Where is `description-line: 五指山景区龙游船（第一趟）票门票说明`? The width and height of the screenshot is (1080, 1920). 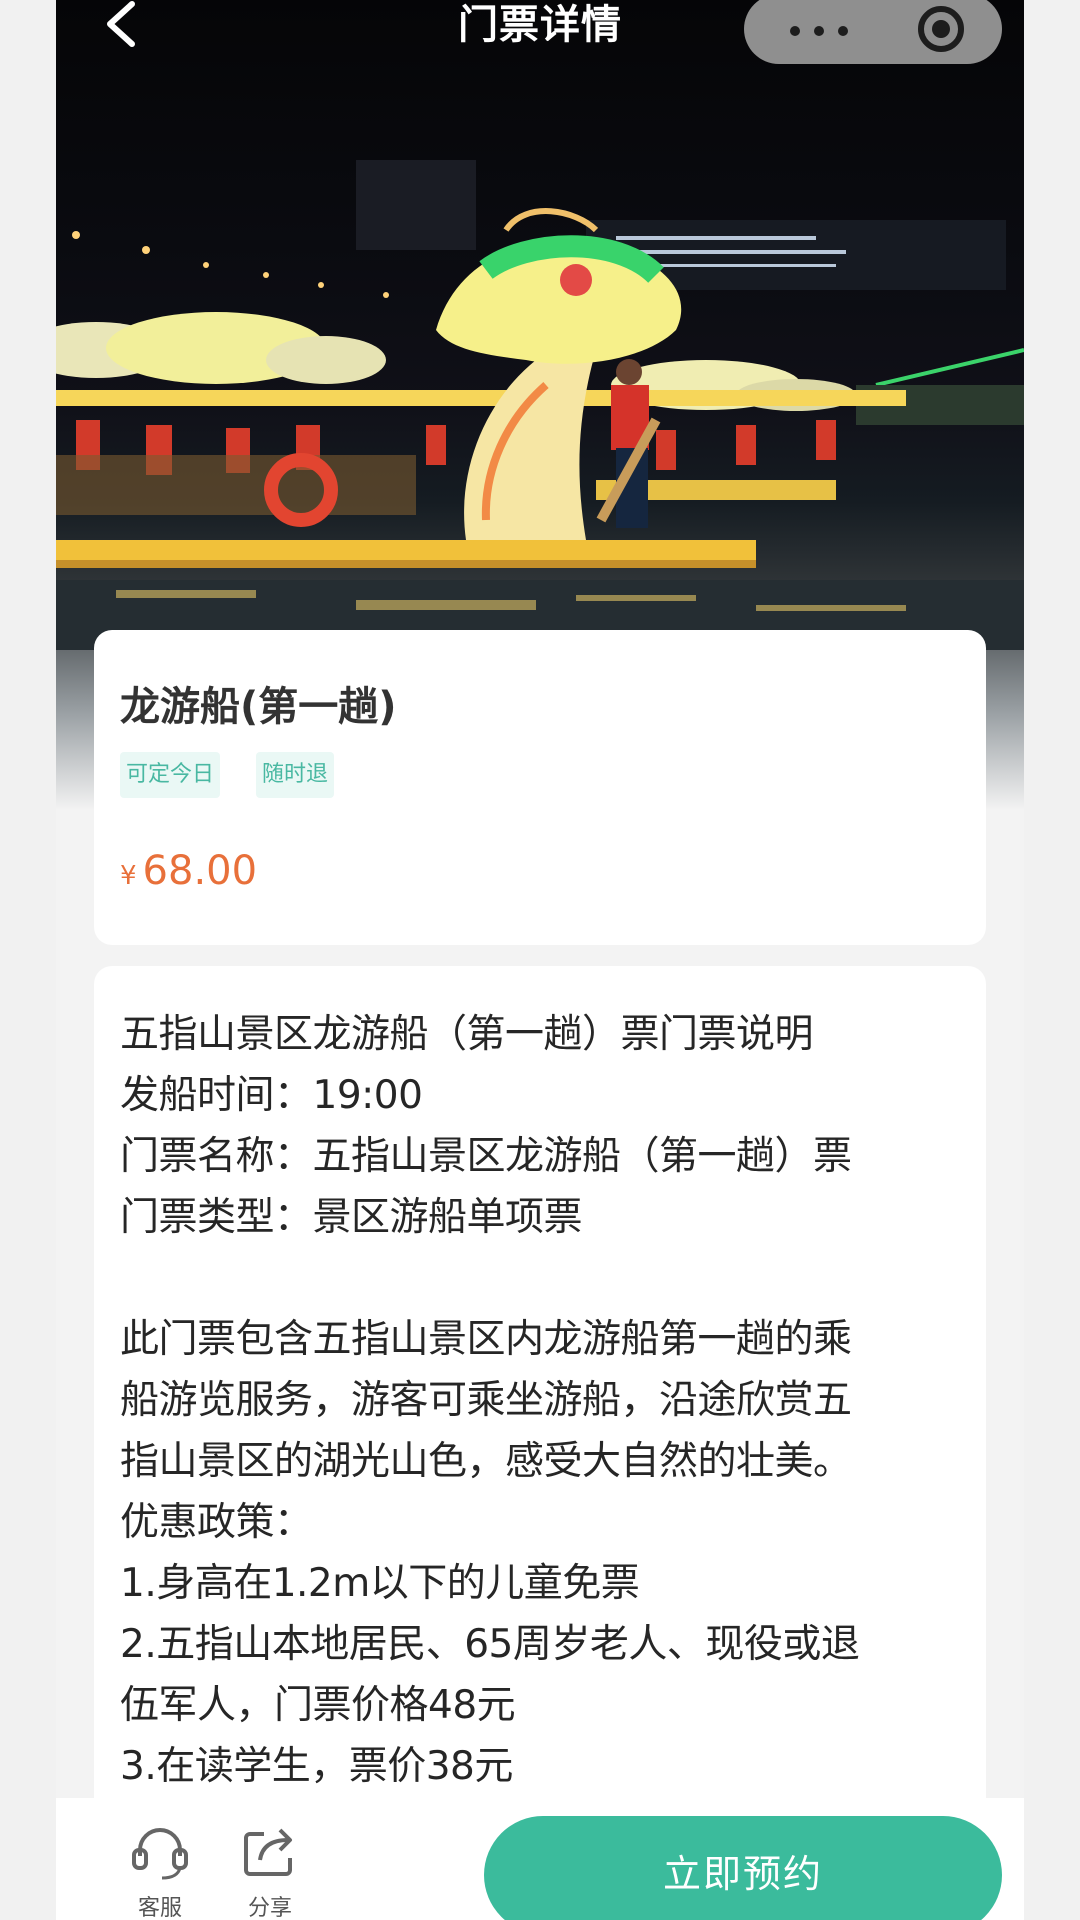
description-line: 五指山景区龙游船（第一趟）票门票说明 is located at coordinates (467, 1034).